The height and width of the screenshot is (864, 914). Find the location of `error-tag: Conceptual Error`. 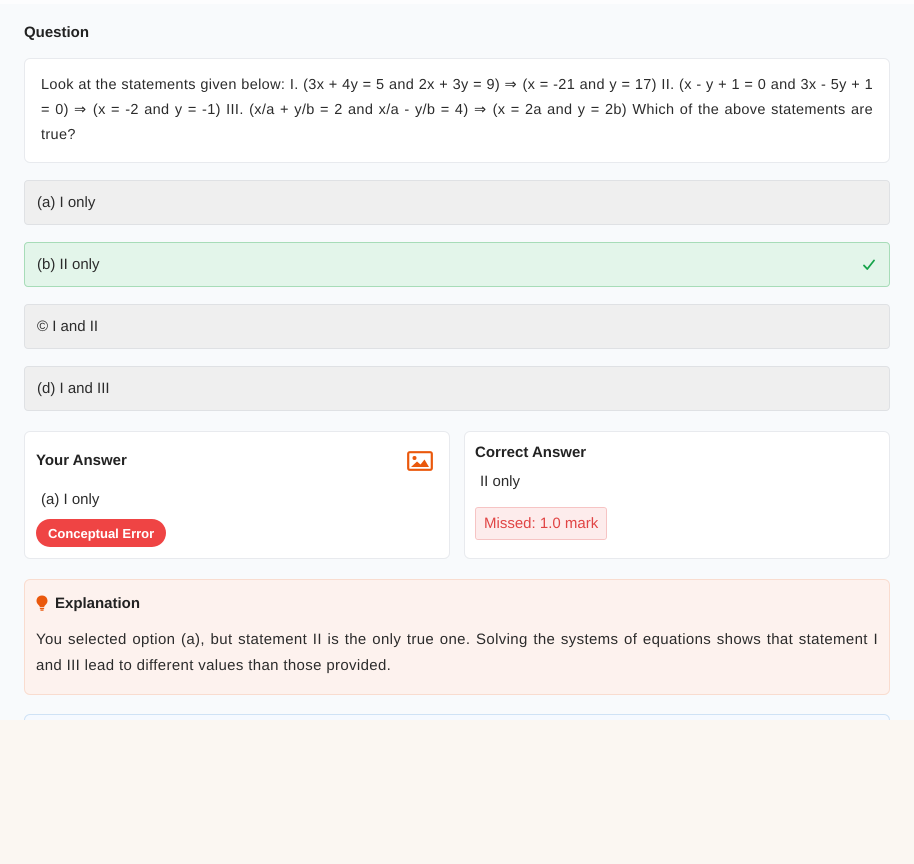

error-tag: Conceptual Error is located at coordinates (101, 533).